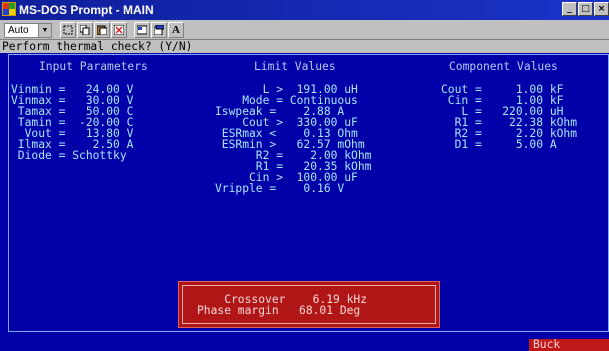 Image resolution: width=609 pixels, height=351 pixels. Describe the element at coordinates (601, 9) in the screenshot. I see `close-button: ×` at that location.